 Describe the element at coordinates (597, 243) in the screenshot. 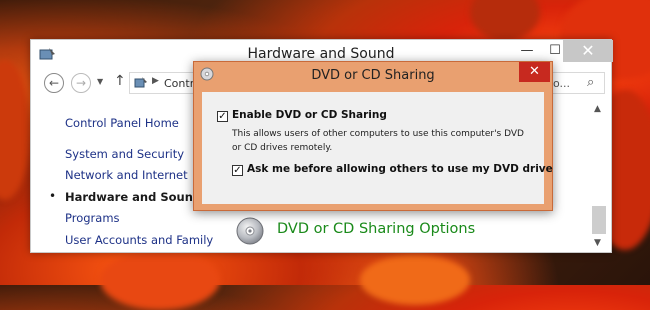

I see `scroll-down-icon: ▼` at that location.